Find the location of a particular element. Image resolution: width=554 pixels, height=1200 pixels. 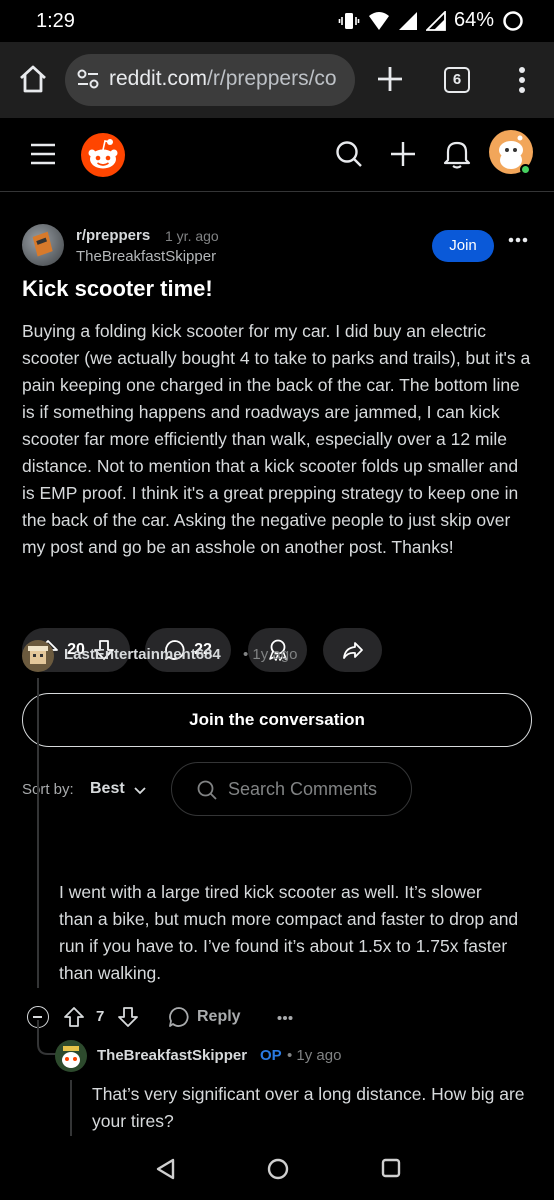

join-conversation-button: Join the conversation is located at coordinates (277, 720).